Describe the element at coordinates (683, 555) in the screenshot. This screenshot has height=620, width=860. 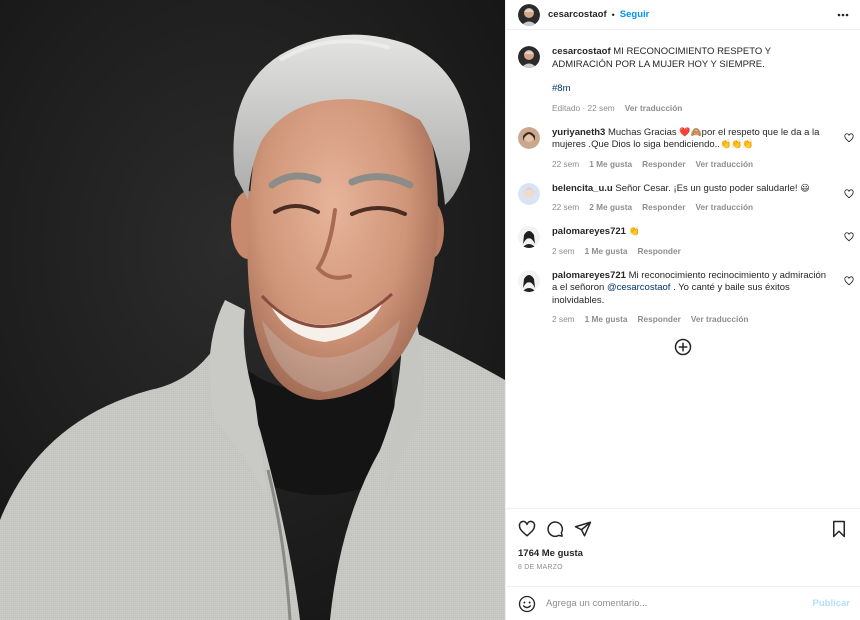
I see `likes-count: 1764 Me gusta` at that location.